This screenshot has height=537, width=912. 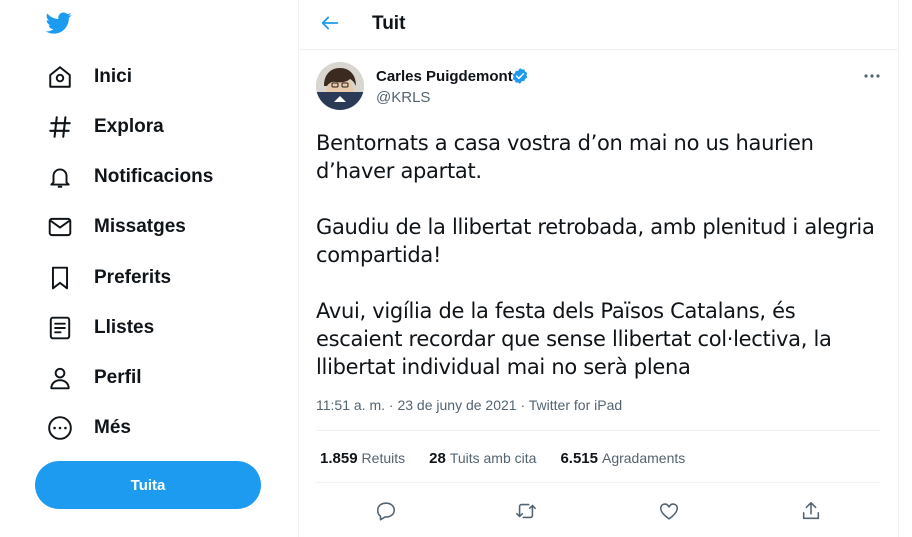 What do you see at coordinates (383, 458) in the screenshot?
I see `retweets-label: Retuits` at bounding box center [383, 458].